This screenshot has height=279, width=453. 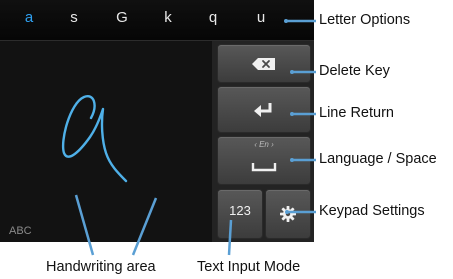 What do you see at coordinates (356, 113) in the screenshot?
I see `callout-line-return: Line Return` at bounding box center [356, 113].